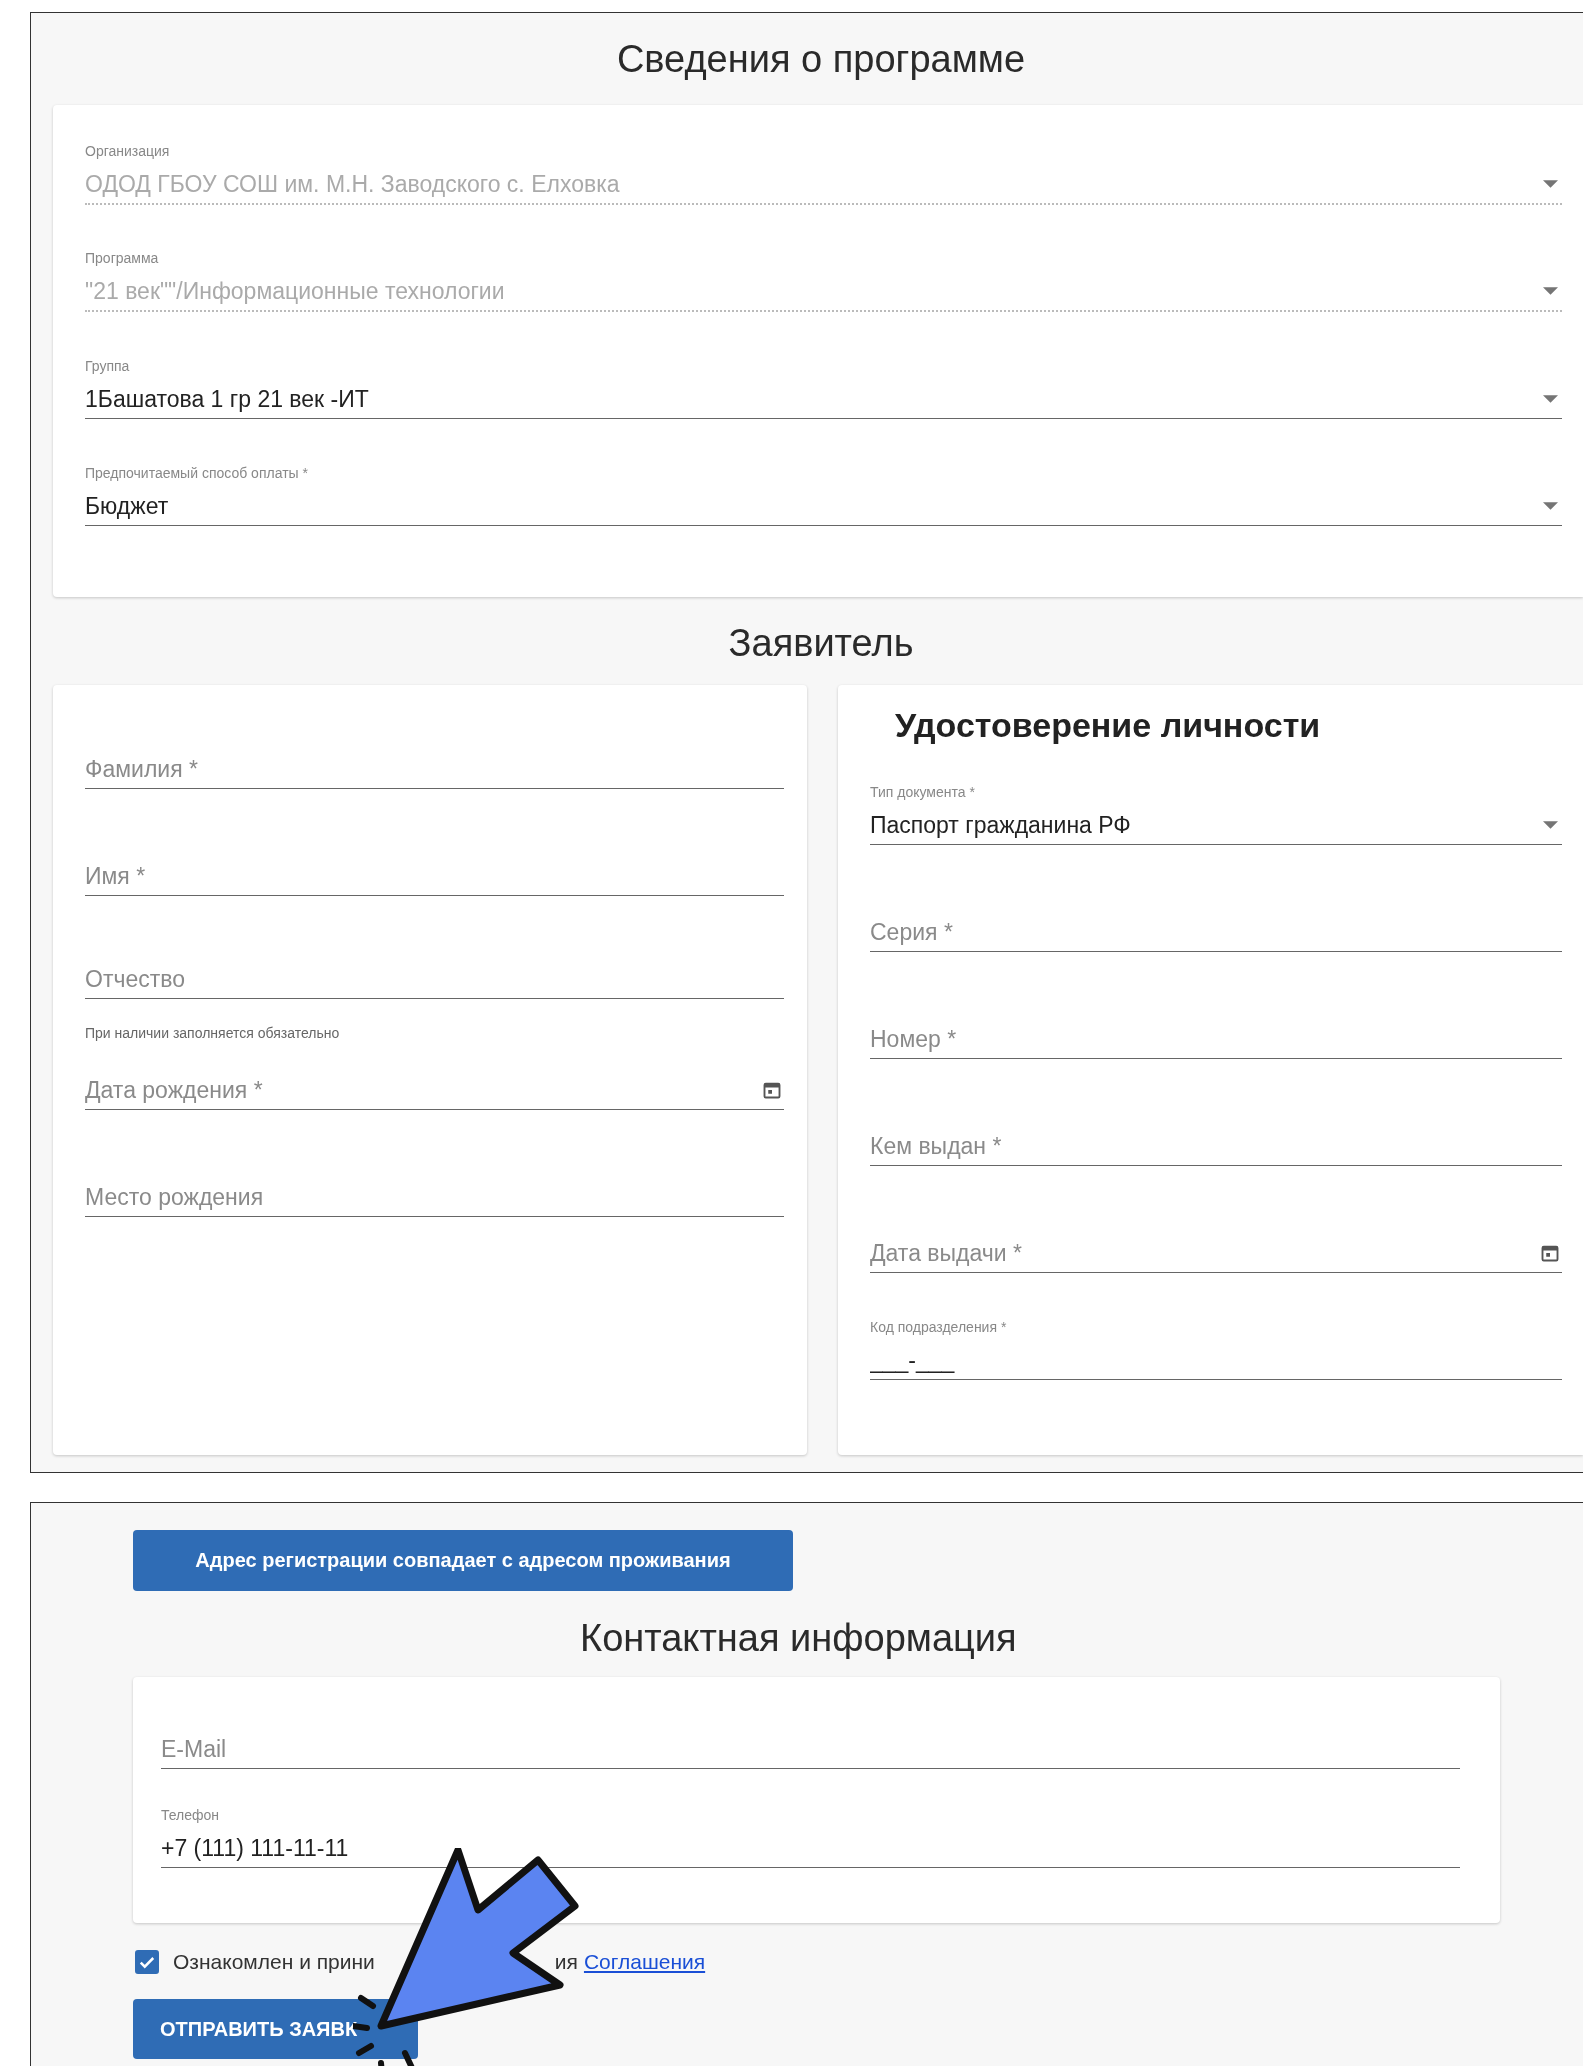 The image size is (1583, 2066). Describe the element at coordinates (644, 1962) in the screenshot. I see `agreement-link: Соглашения` at that location.